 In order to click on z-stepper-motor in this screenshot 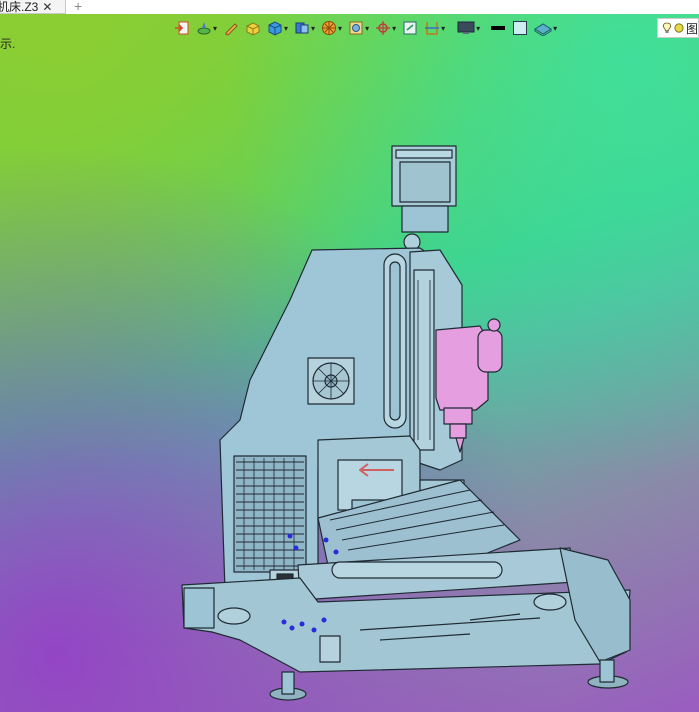, I will do `click(424, 198)`.